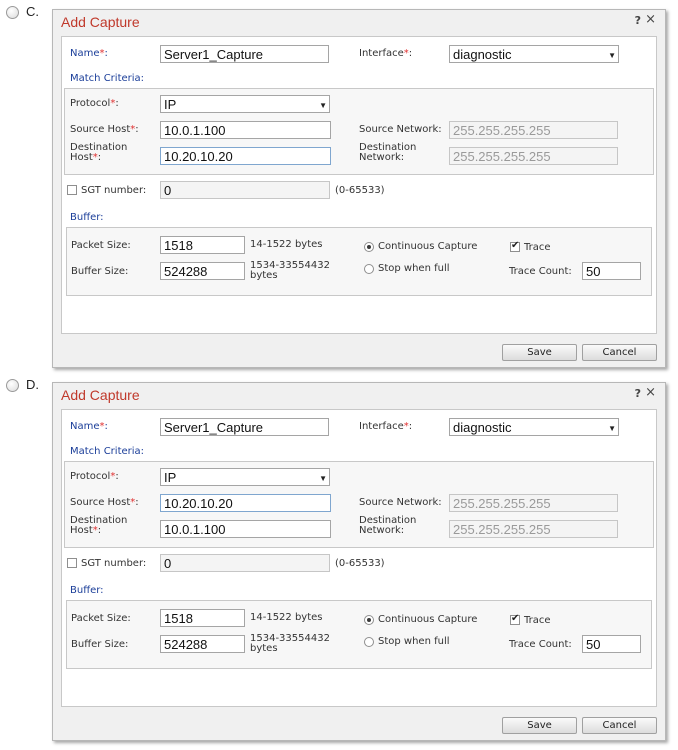 The image size is (678, 750). I want to click on destination-host-input: 10.20.10.20, so click(245, 156).